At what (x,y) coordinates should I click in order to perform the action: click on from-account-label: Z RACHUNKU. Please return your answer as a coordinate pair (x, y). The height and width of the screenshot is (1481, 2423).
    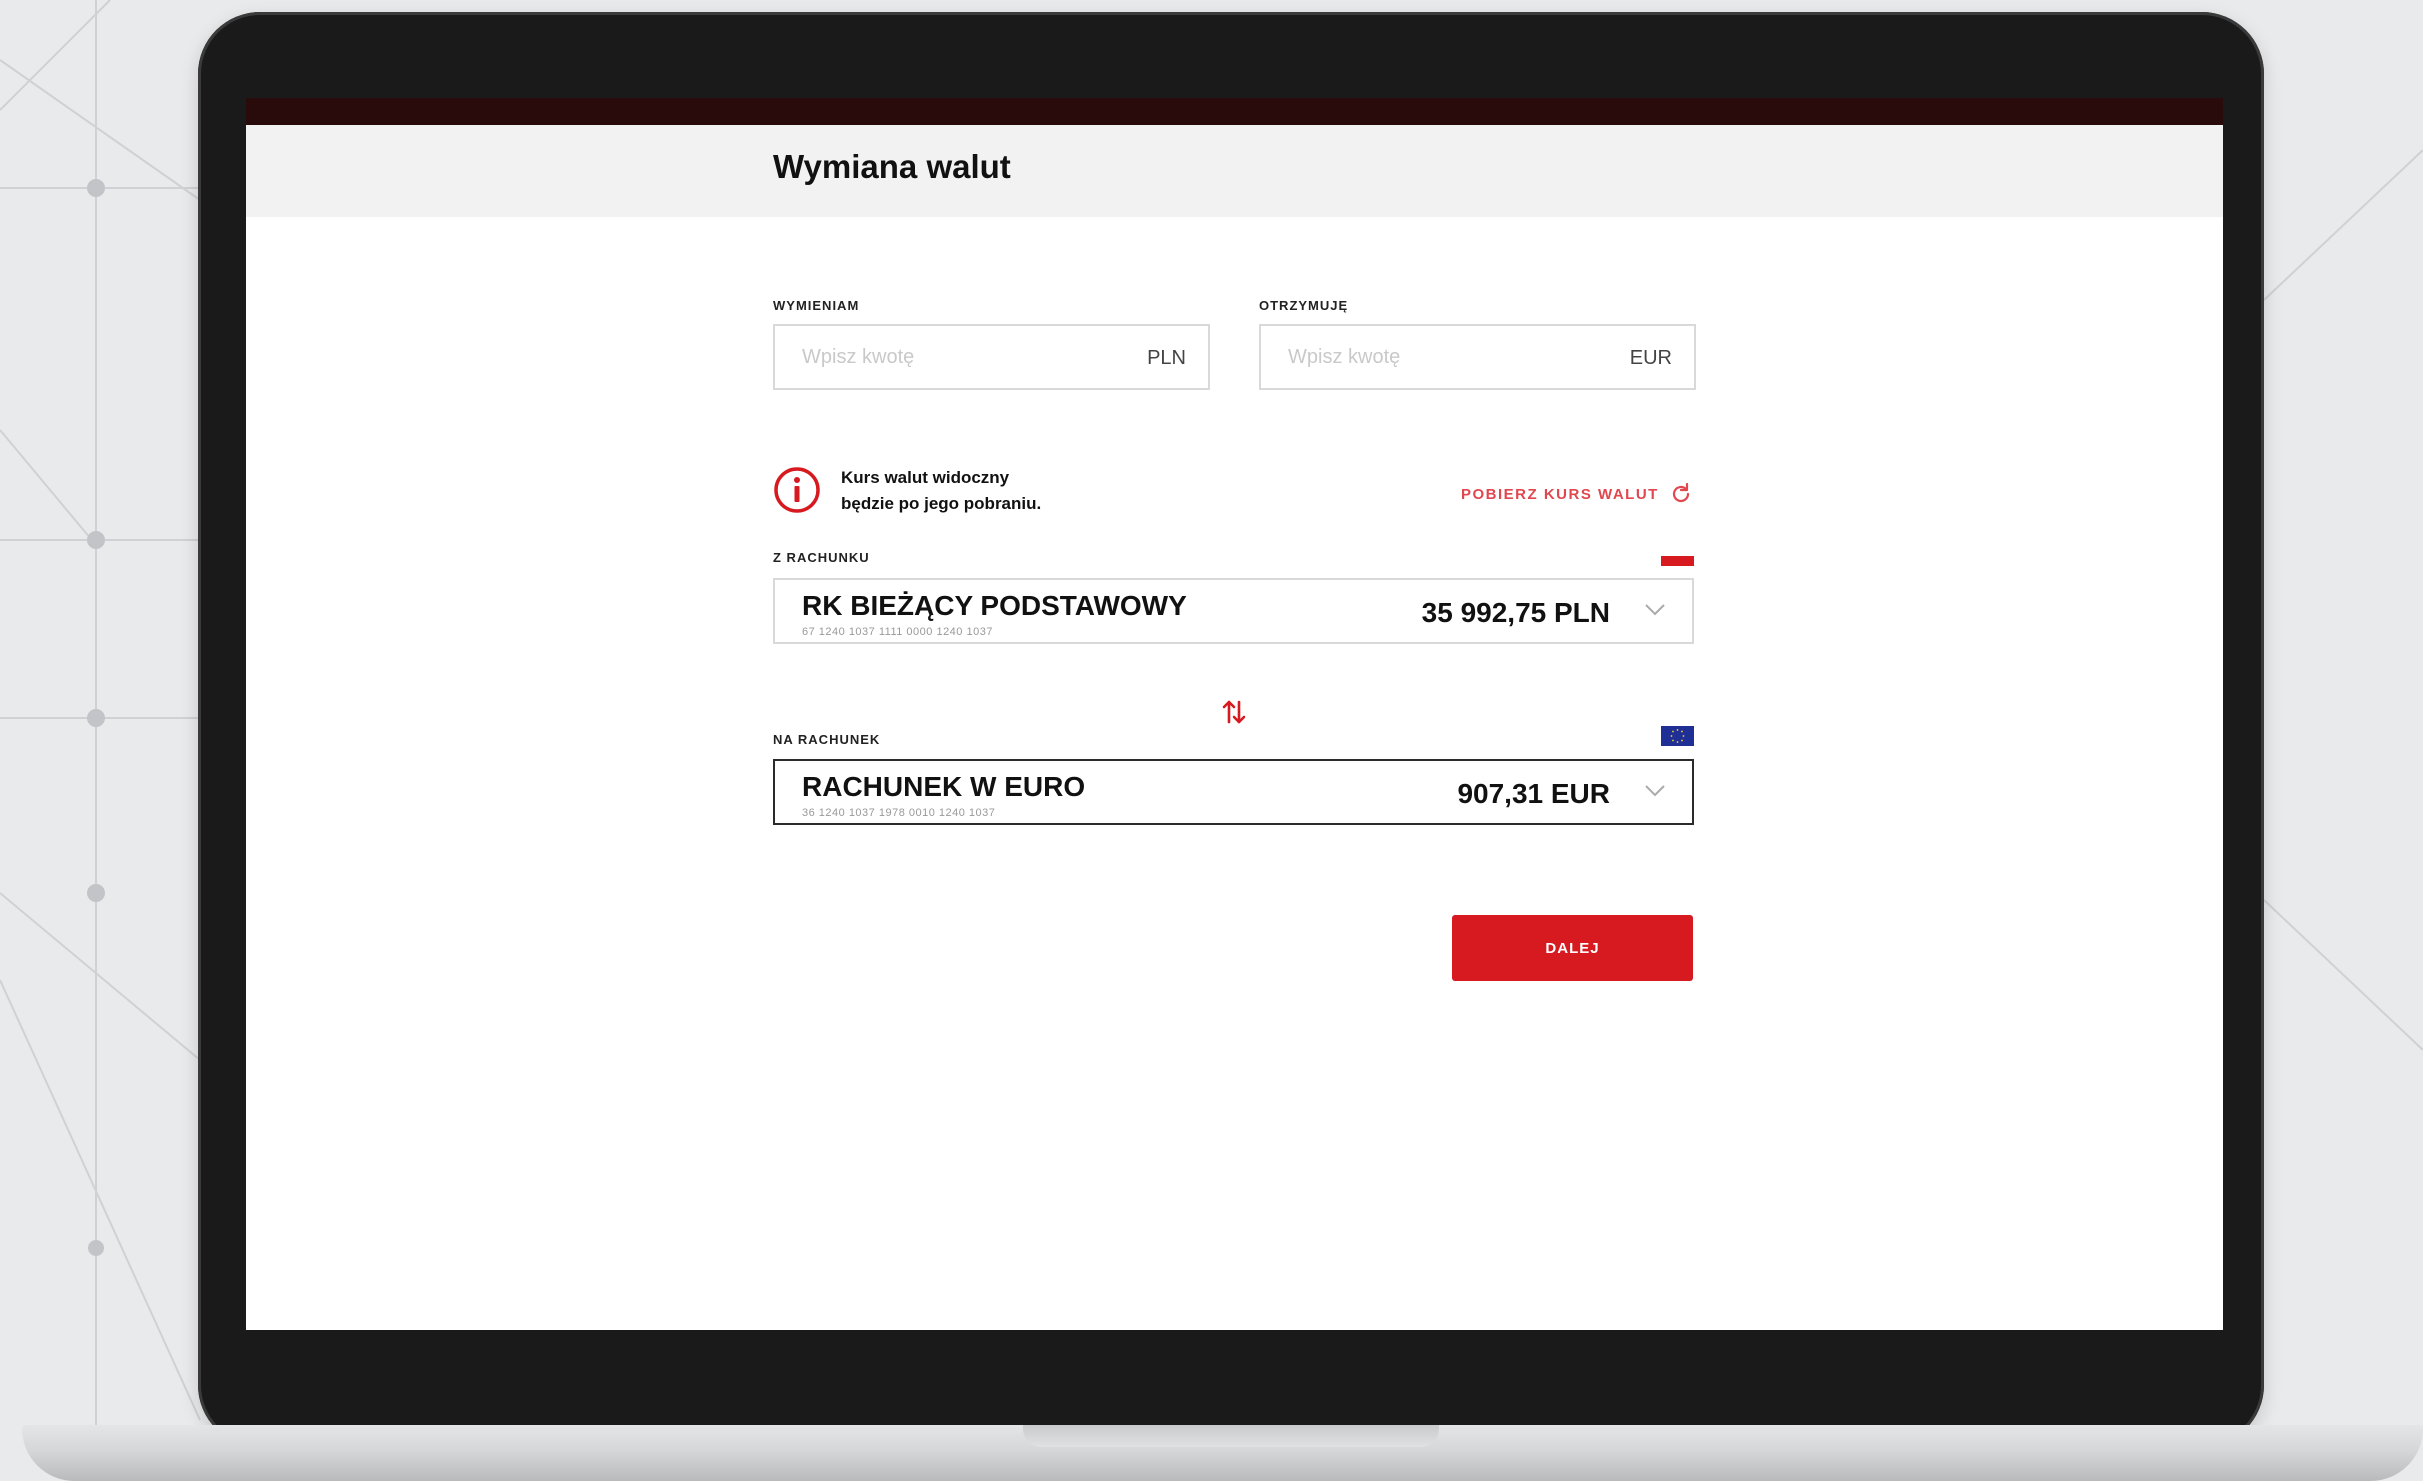
    Looking at the image, I should click on (821, 557).